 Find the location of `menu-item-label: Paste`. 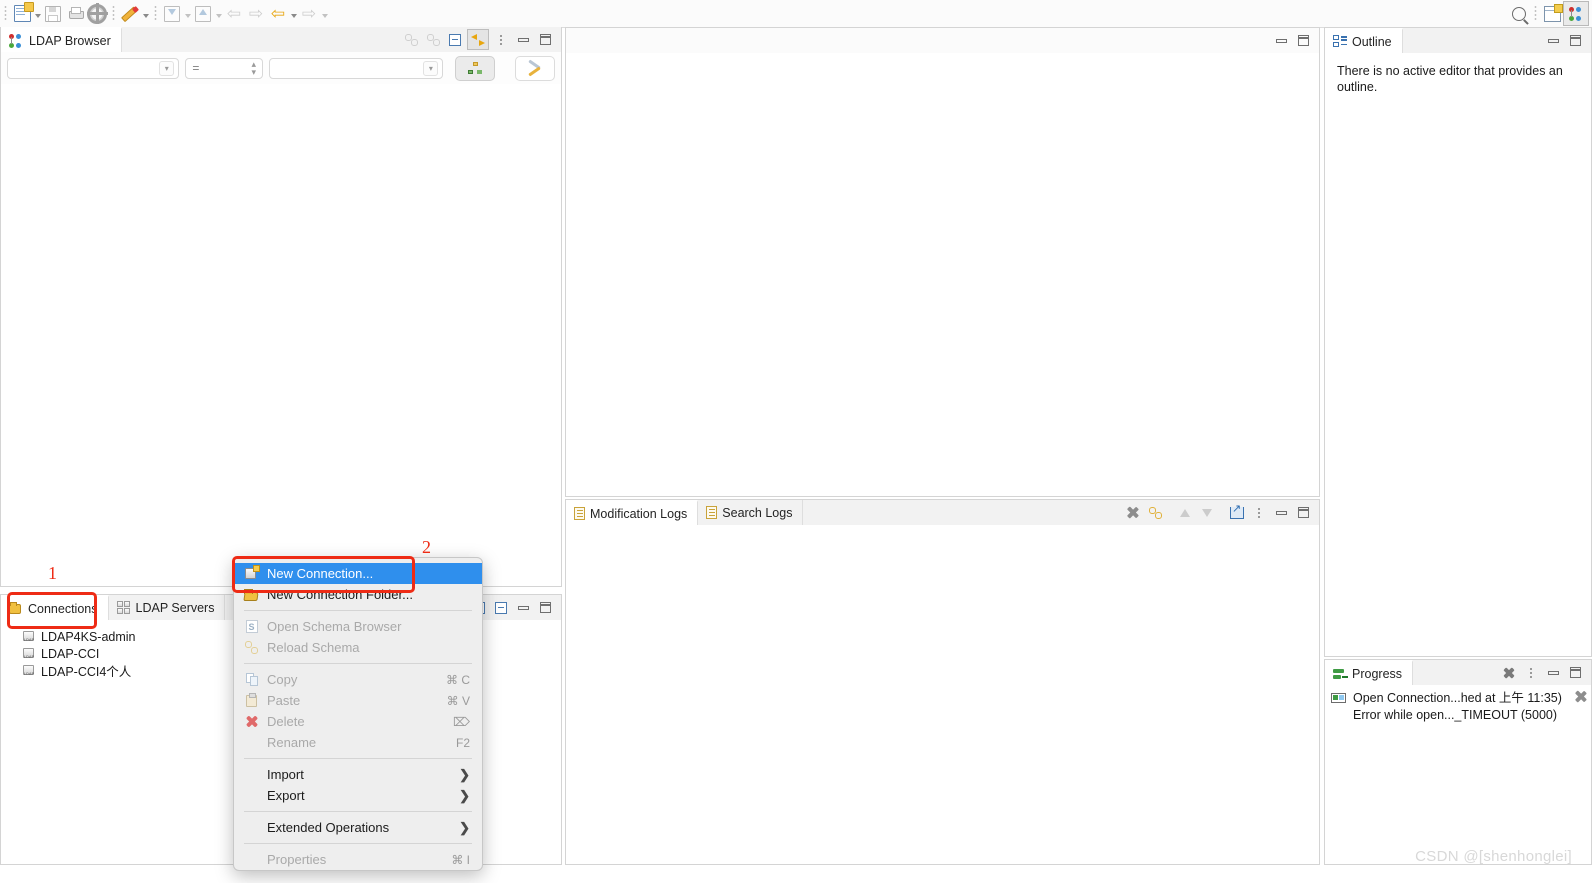

menu-item-label: Paste is located at coordinates (284, 700).